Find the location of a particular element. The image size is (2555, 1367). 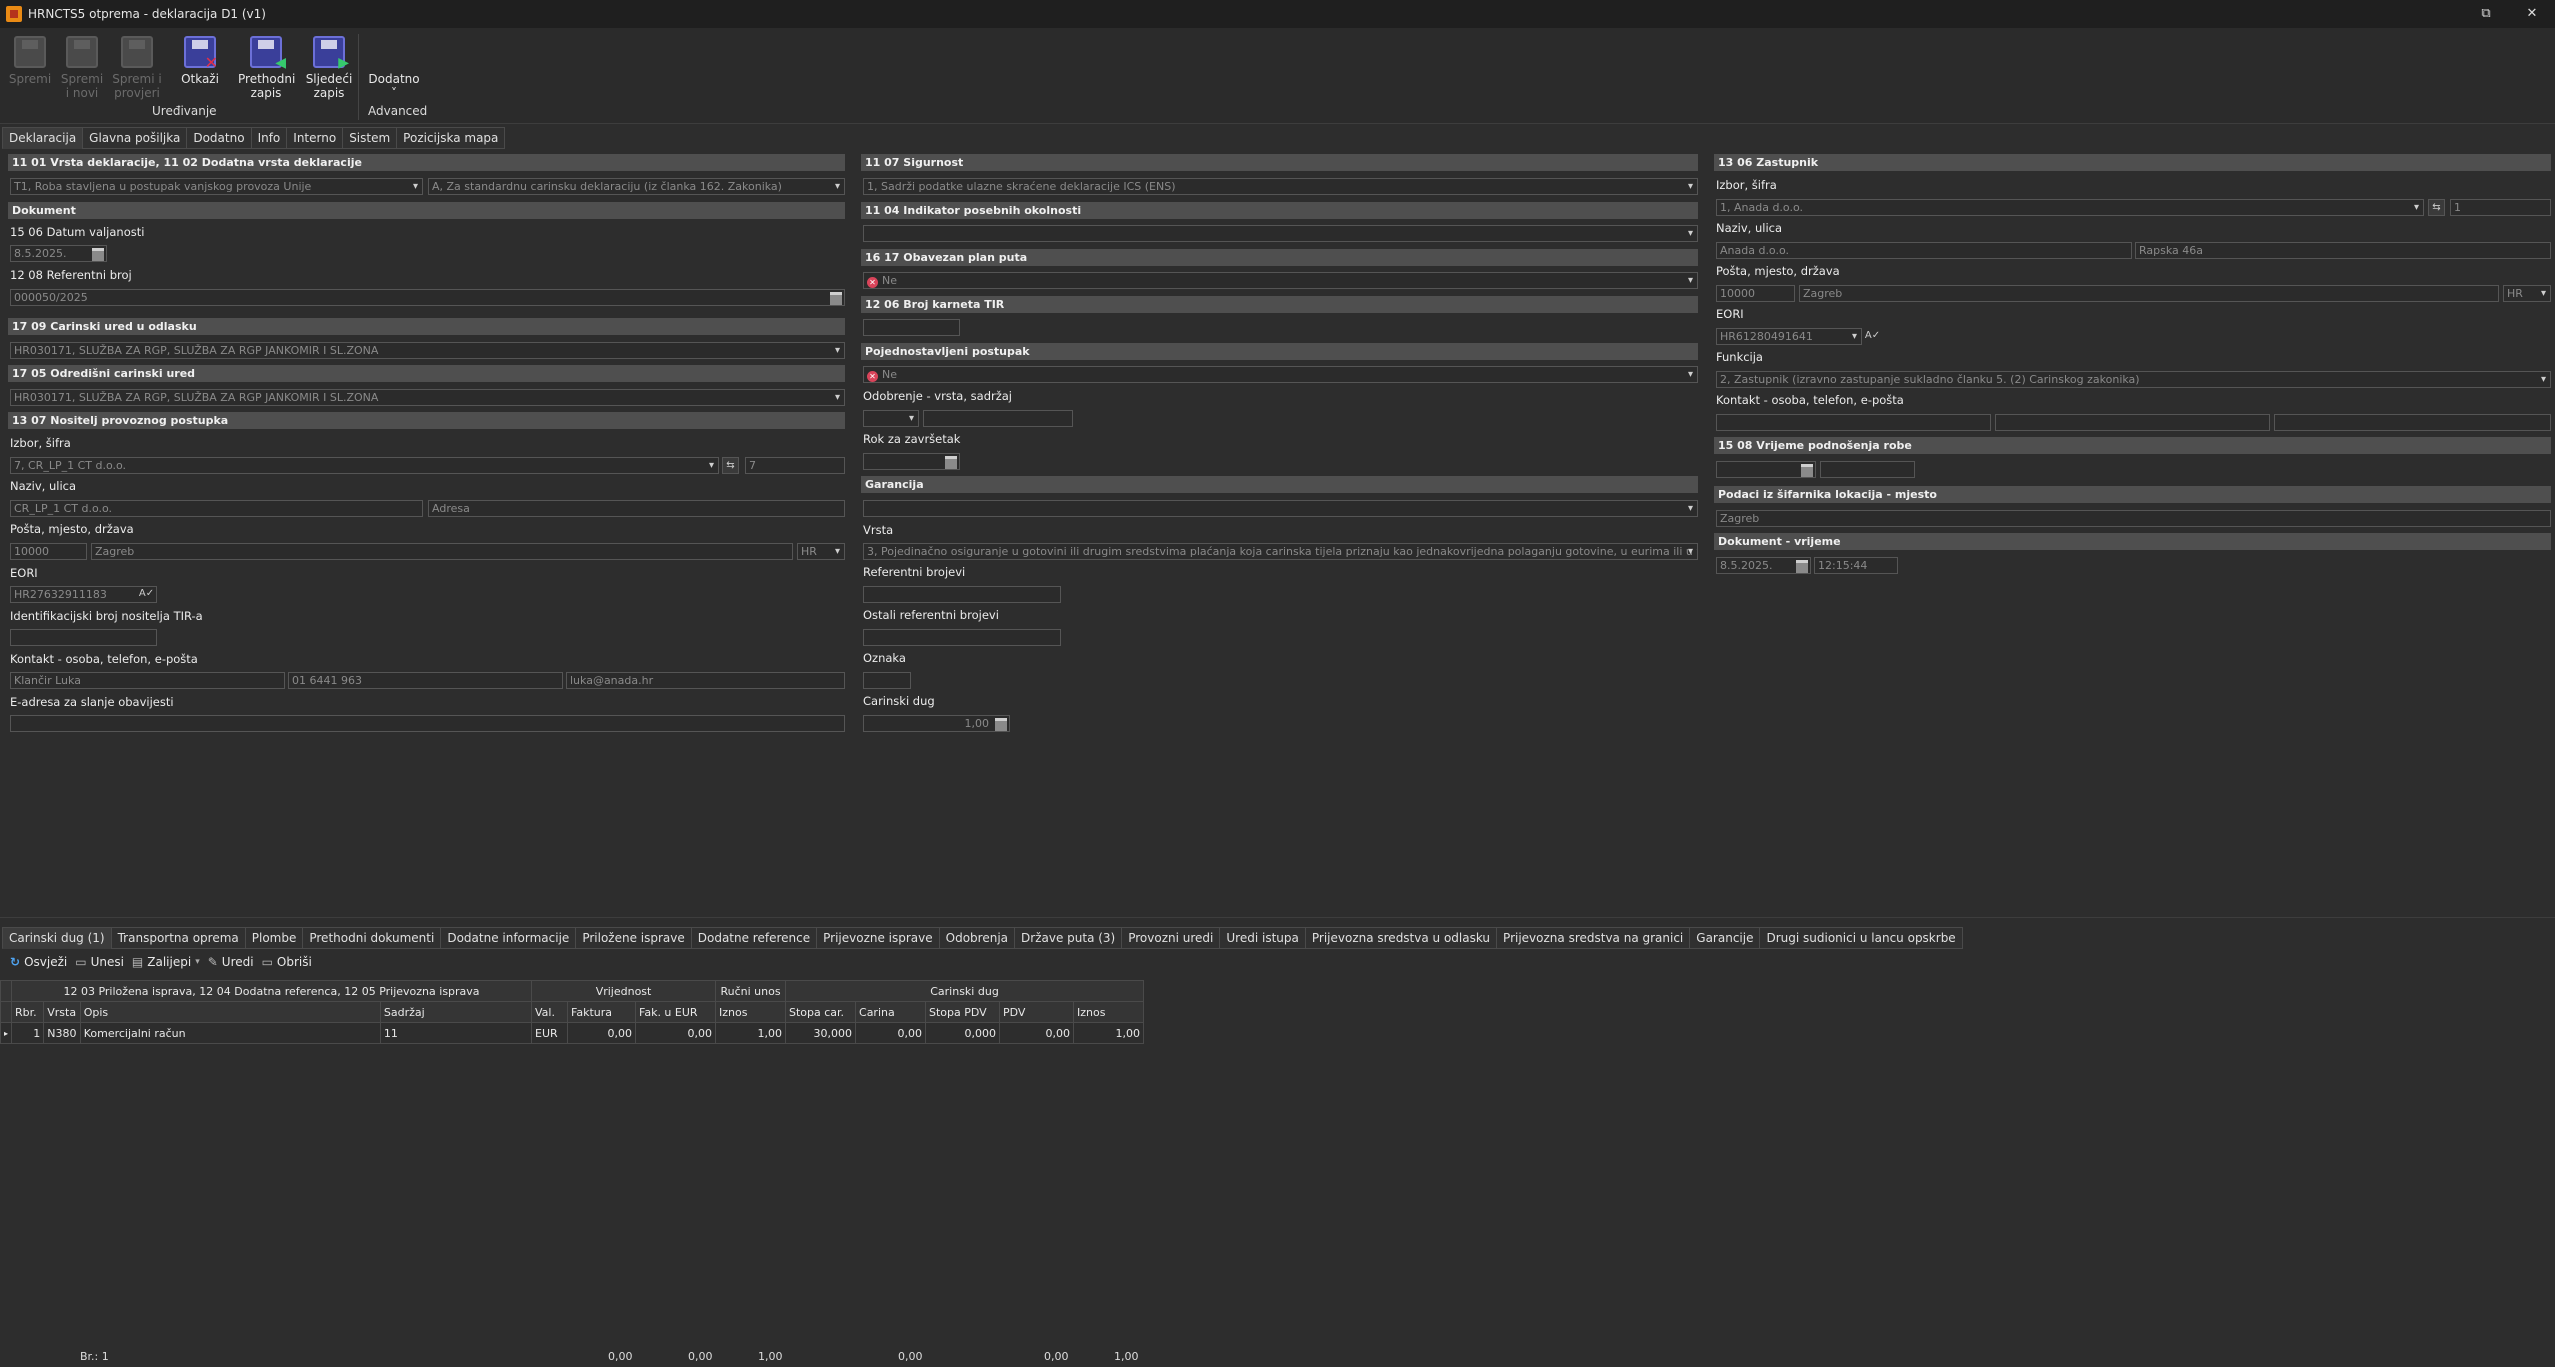

zastupnik-izbor-select: 1, Anada d.o.o. is located at coordinates (2070, 207).